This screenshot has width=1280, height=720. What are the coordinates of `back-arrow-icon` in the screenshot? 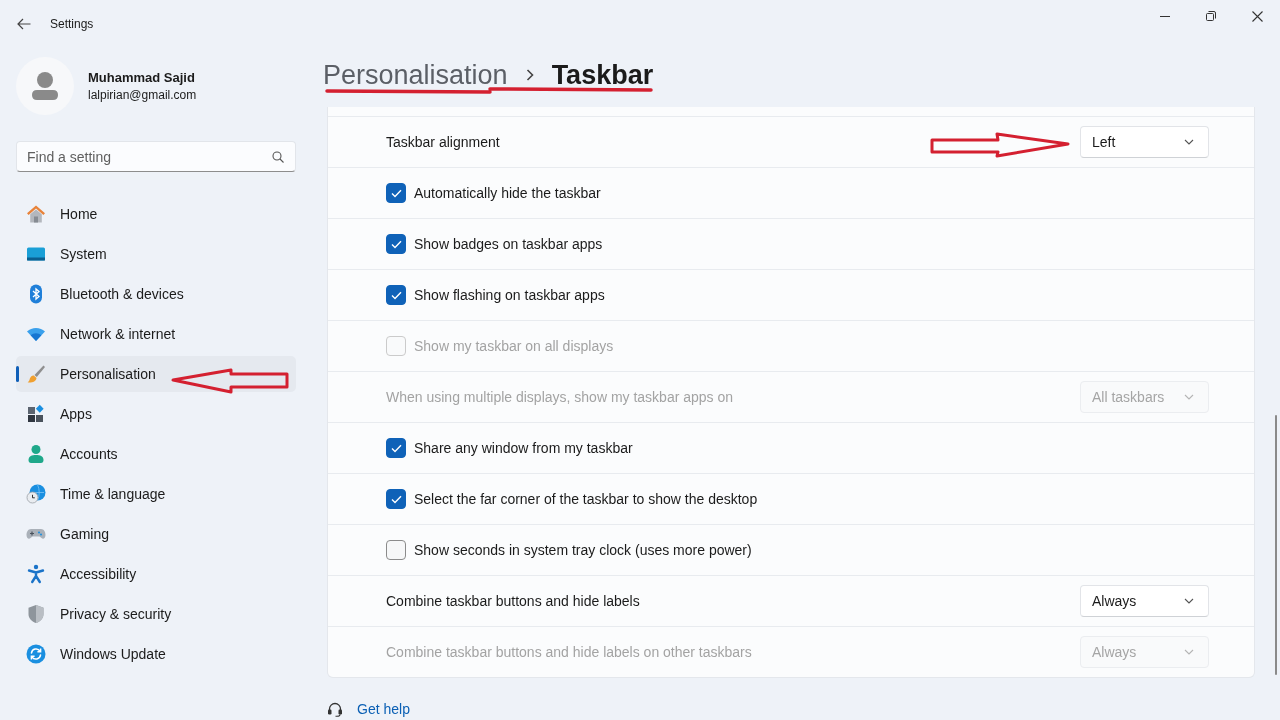 It's located at (24, 24).